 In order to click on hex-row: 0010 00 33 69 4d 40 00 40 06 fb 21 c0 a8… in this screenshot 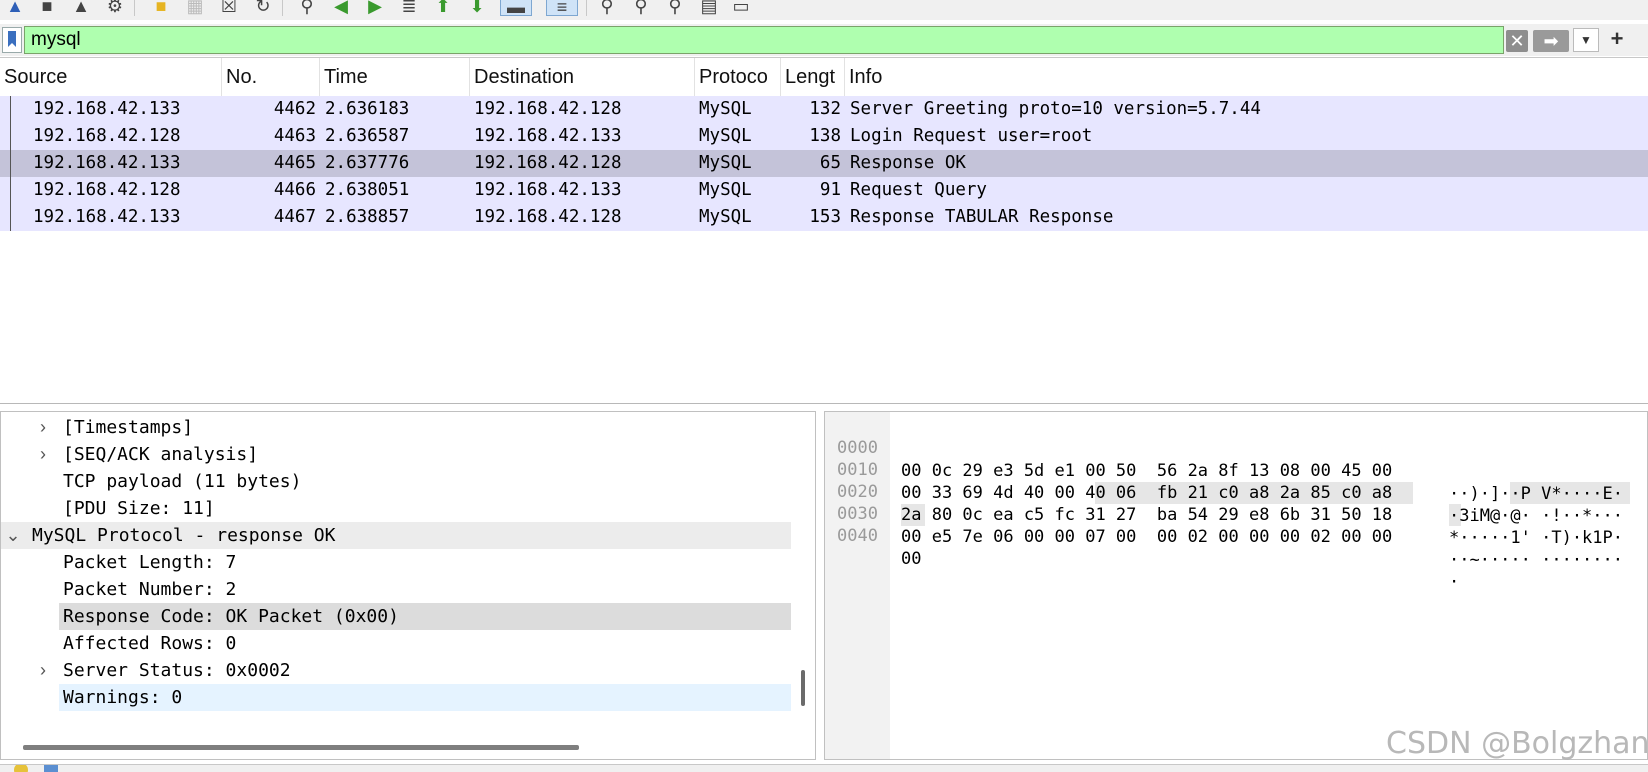, I will do `click(1224, 481)`.